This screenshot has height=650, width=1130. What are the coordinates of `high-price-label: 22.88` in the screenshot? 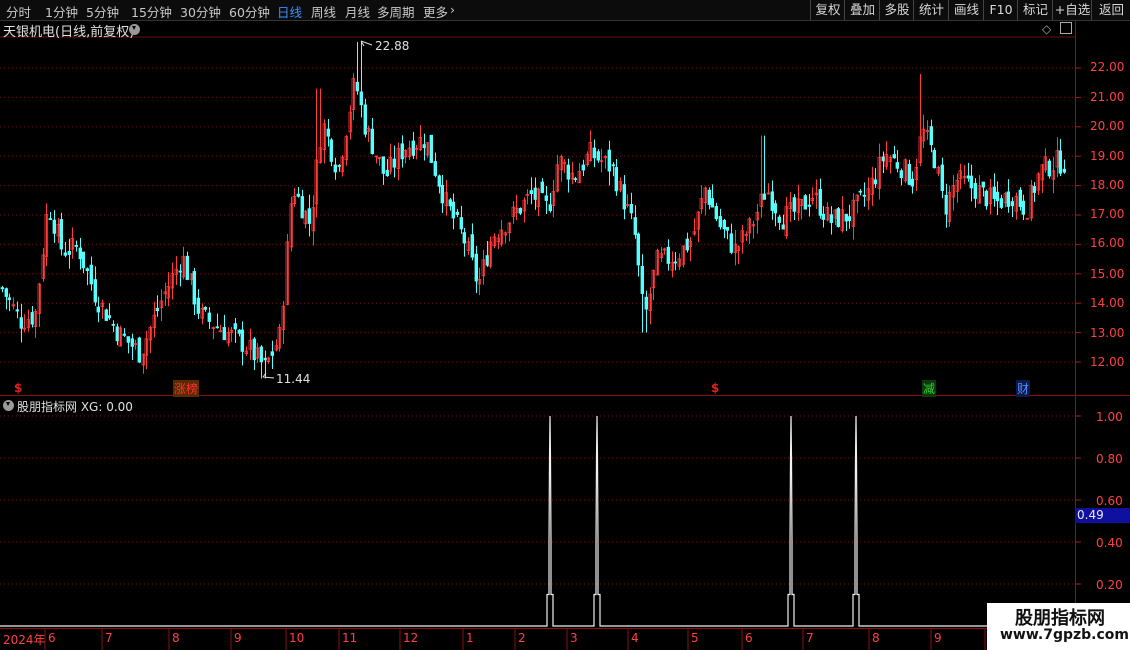 It's located at (392, 46).